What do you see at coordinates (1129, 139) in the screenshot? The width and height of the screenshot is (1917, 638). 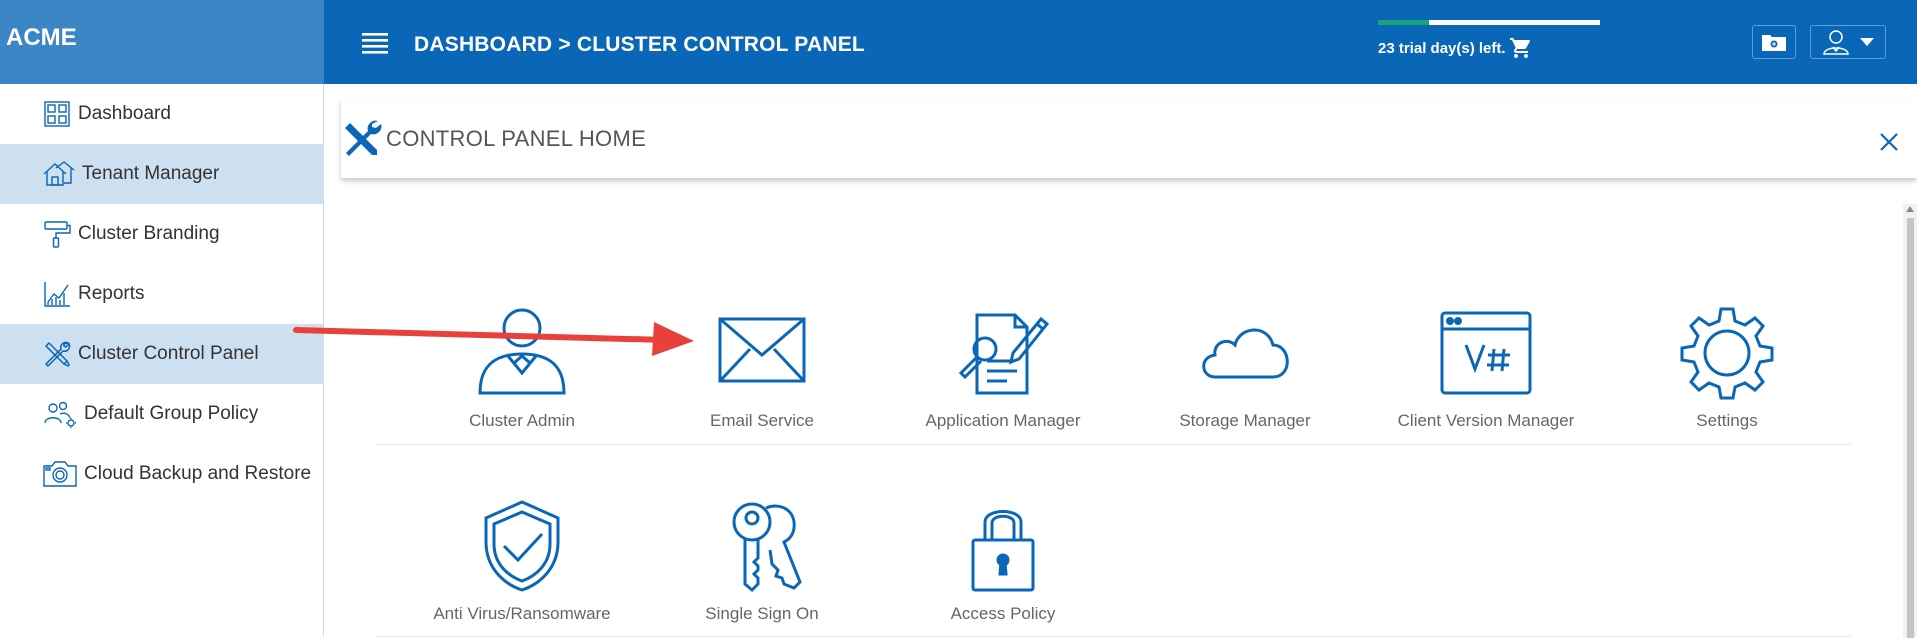 I see `panel-header: CONTROL PANEL HOME` at bounding box center [1129, 139].